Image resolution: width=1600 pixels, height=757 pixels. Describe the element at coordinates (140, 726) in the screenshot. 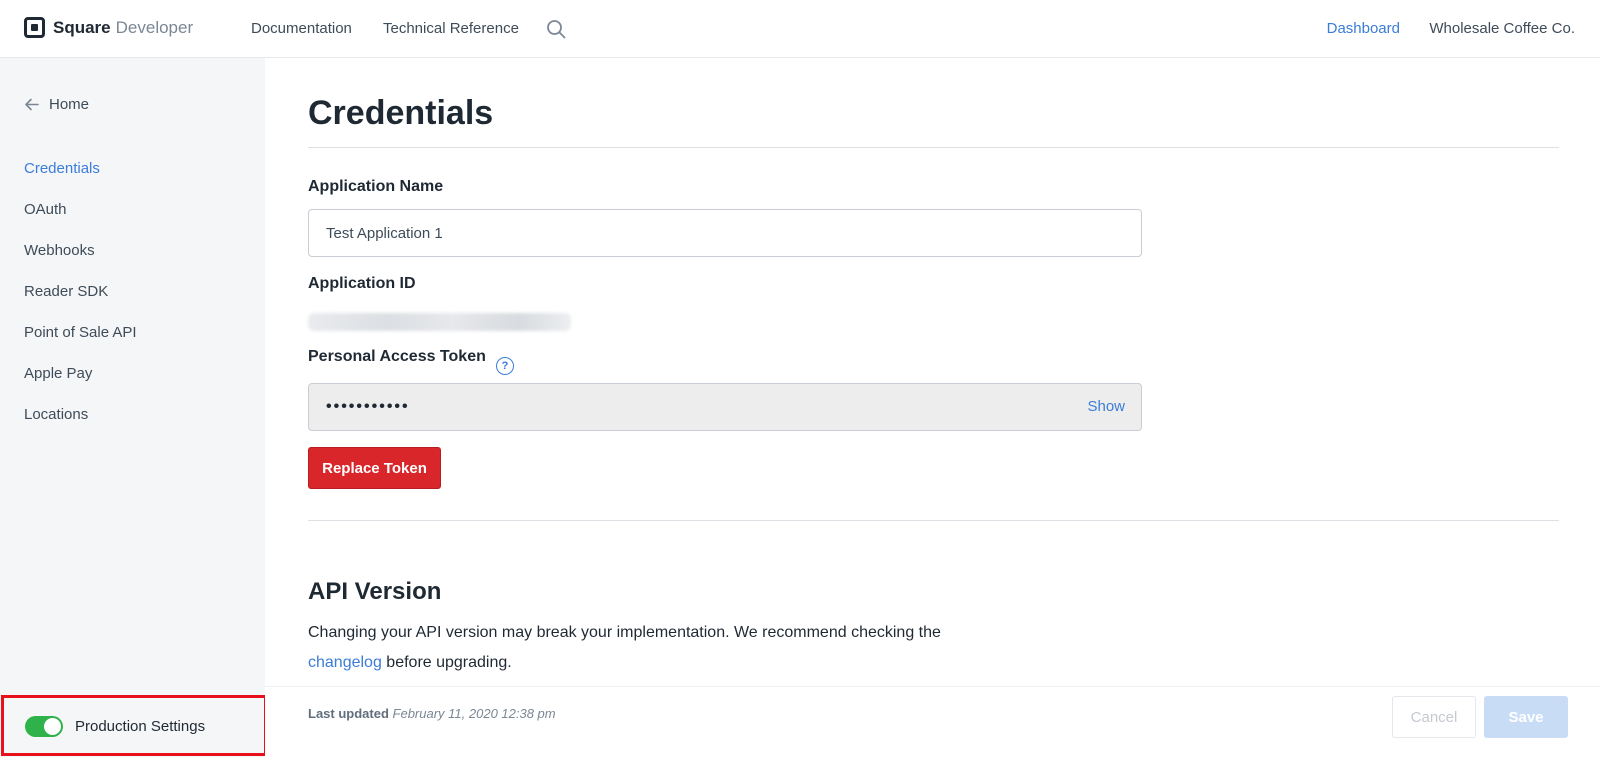

I see `production-settings-label: Production Settings` at that location.